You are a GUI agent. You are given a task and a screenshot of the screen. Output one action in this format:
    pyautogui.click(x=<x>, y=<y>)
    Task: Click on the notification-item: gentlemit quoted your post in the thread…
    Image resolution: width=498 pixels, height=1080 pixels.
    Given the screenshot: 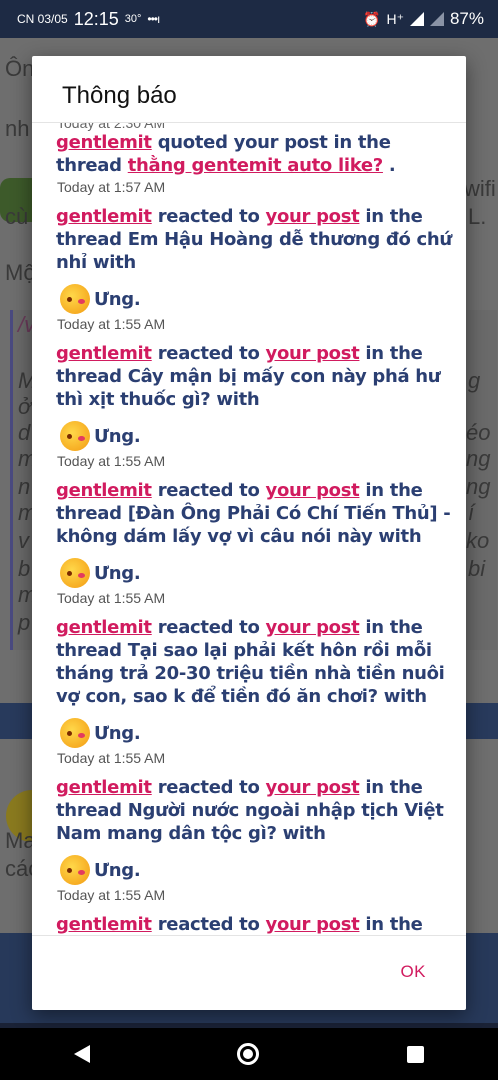 What is the action you would take?
    pyautogui.click(x=249, y=163)
    